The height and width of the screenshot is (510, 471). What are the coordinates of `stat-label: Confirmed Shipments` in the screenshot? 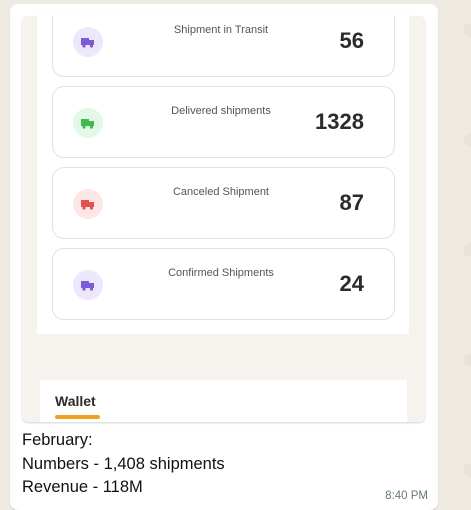 It's located at (221, 273).